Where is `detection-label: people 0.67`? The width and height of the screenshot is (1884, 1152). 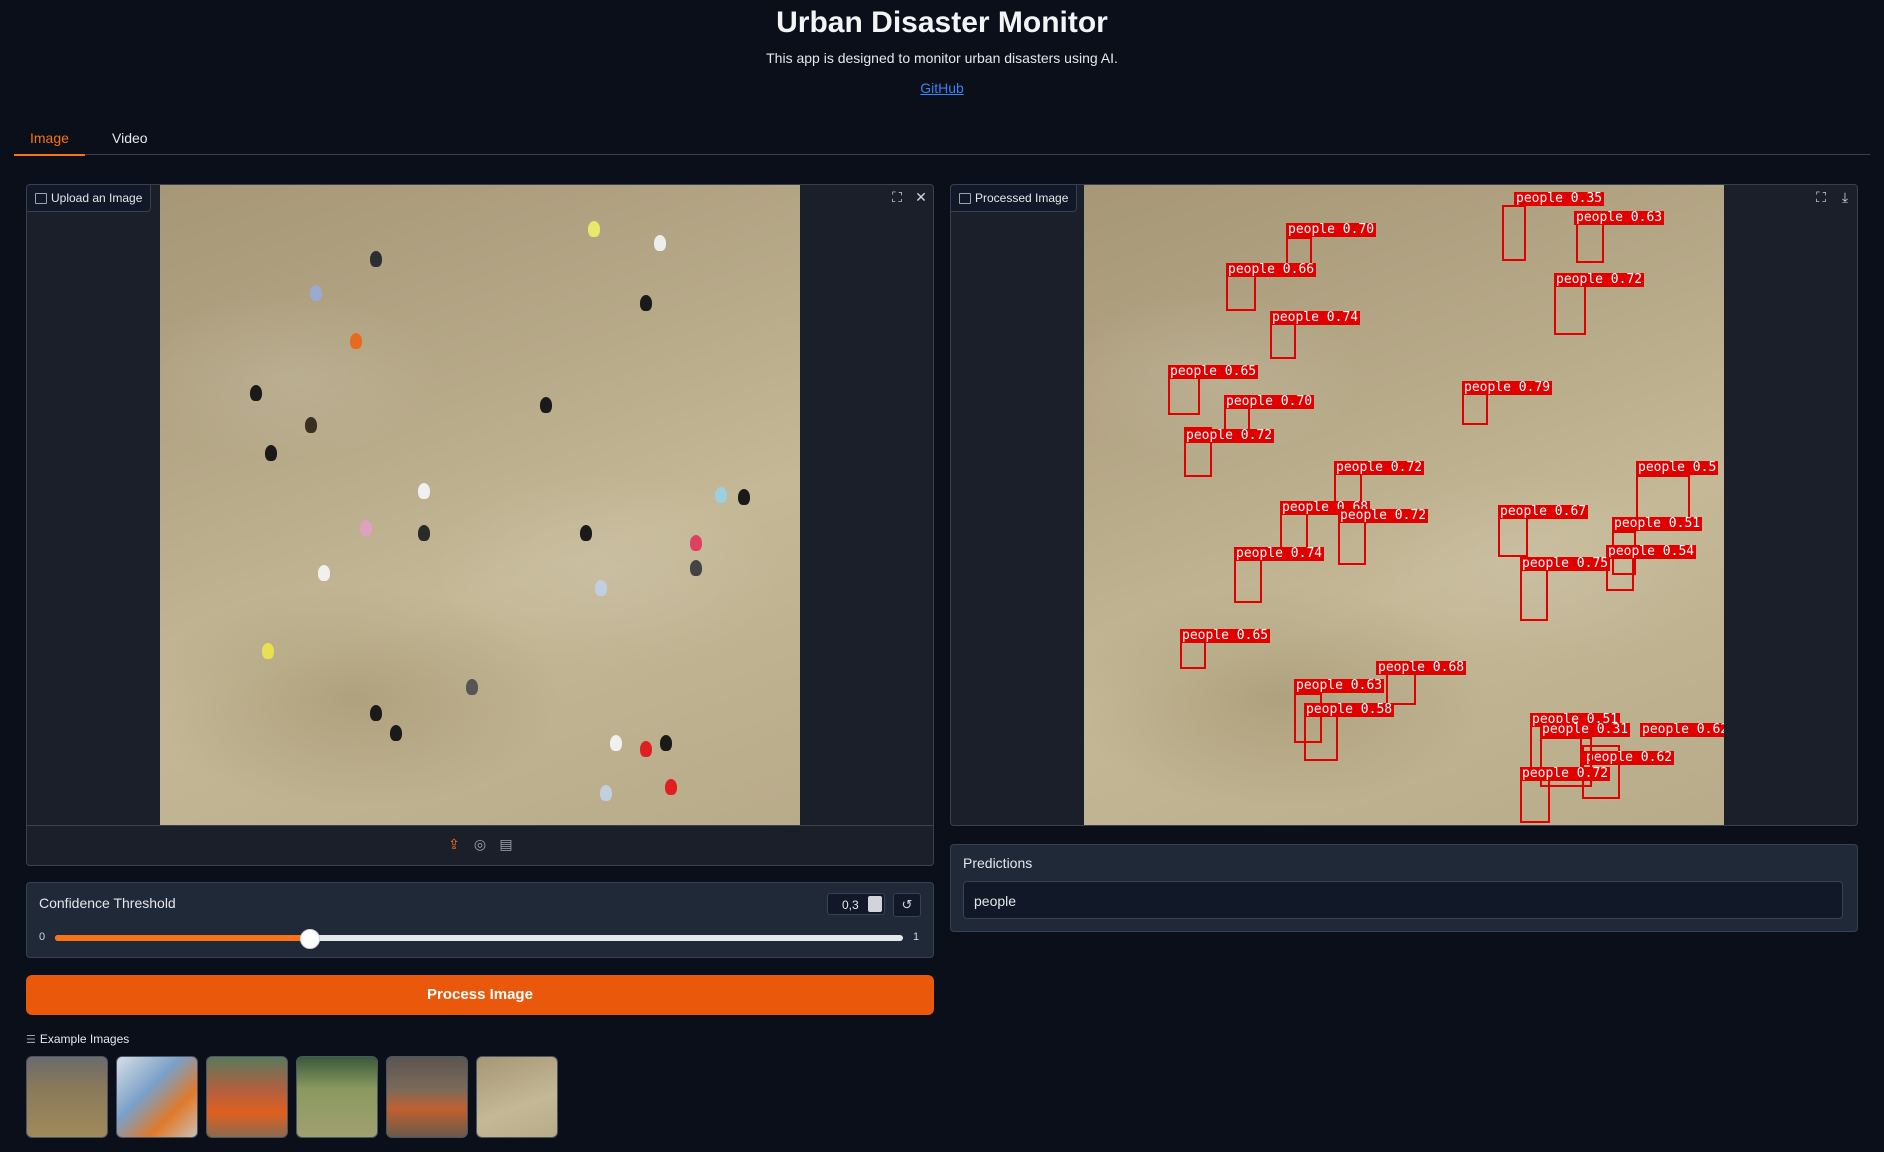
detection-label: people 0.67 is located at coordinates (1543, 511).